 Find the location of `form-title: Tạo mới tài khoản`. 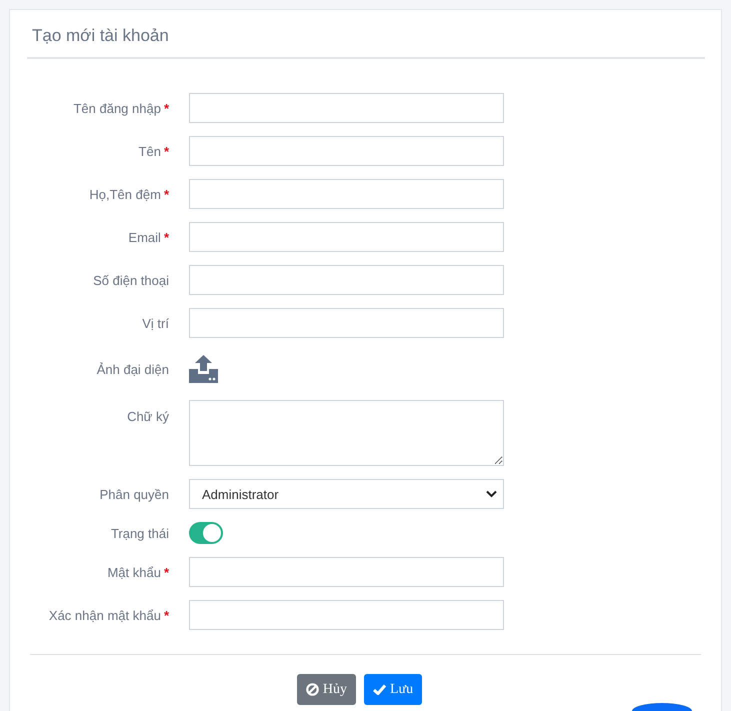

form-title: Tạo mới tài khoản is located at coordinates (100, 36).